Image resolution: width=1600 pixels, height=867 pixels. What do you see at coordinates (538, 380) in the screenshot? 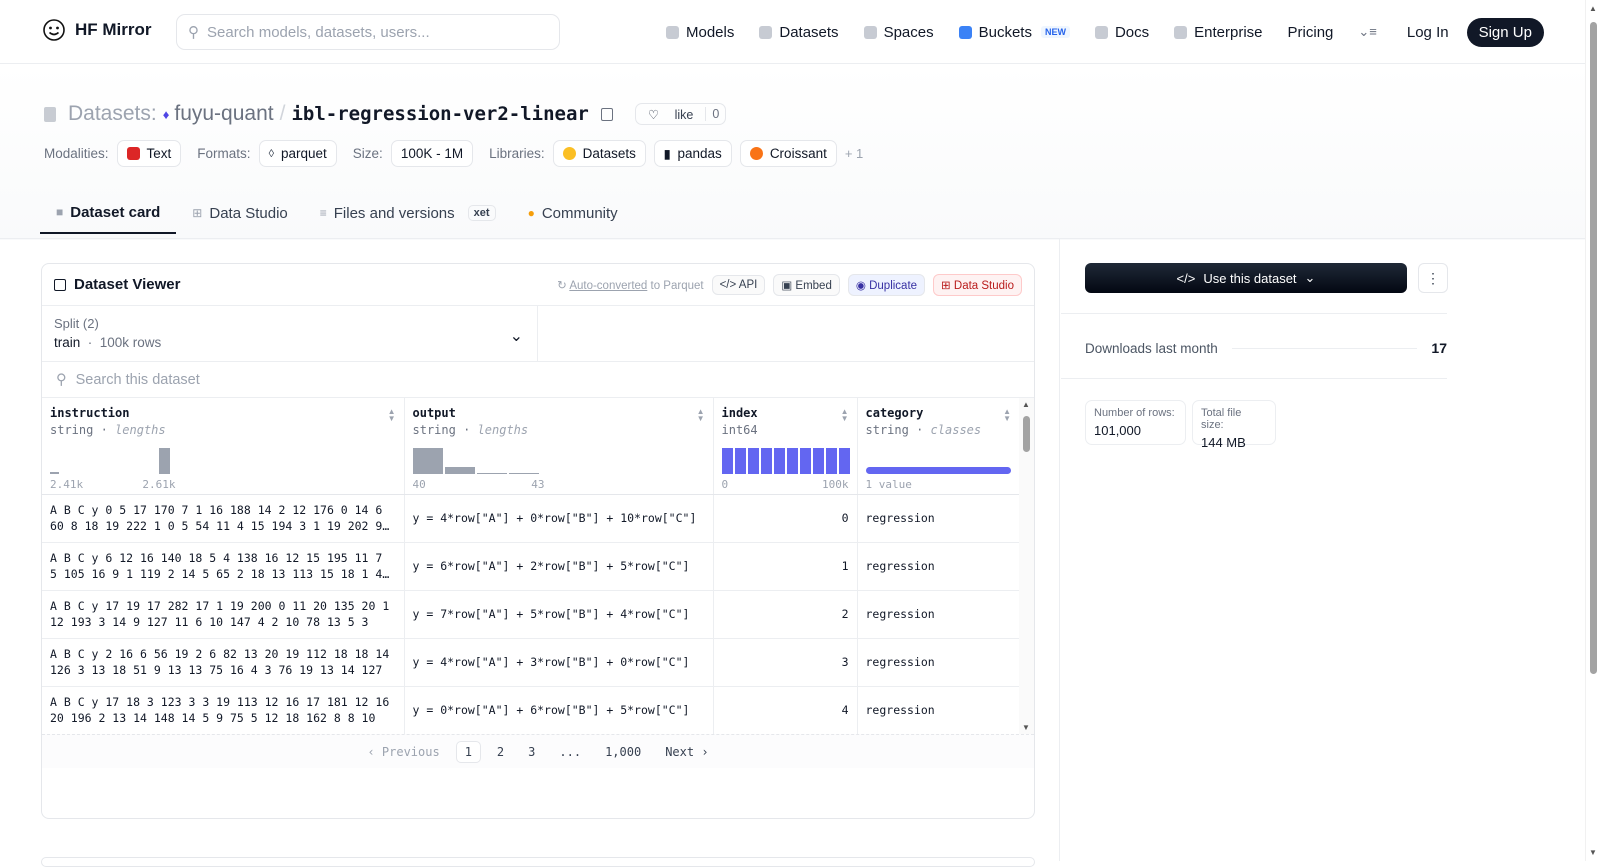
I see `dataset-search-input: ⚲ Search this dataset` at bounding box center [538, 380].